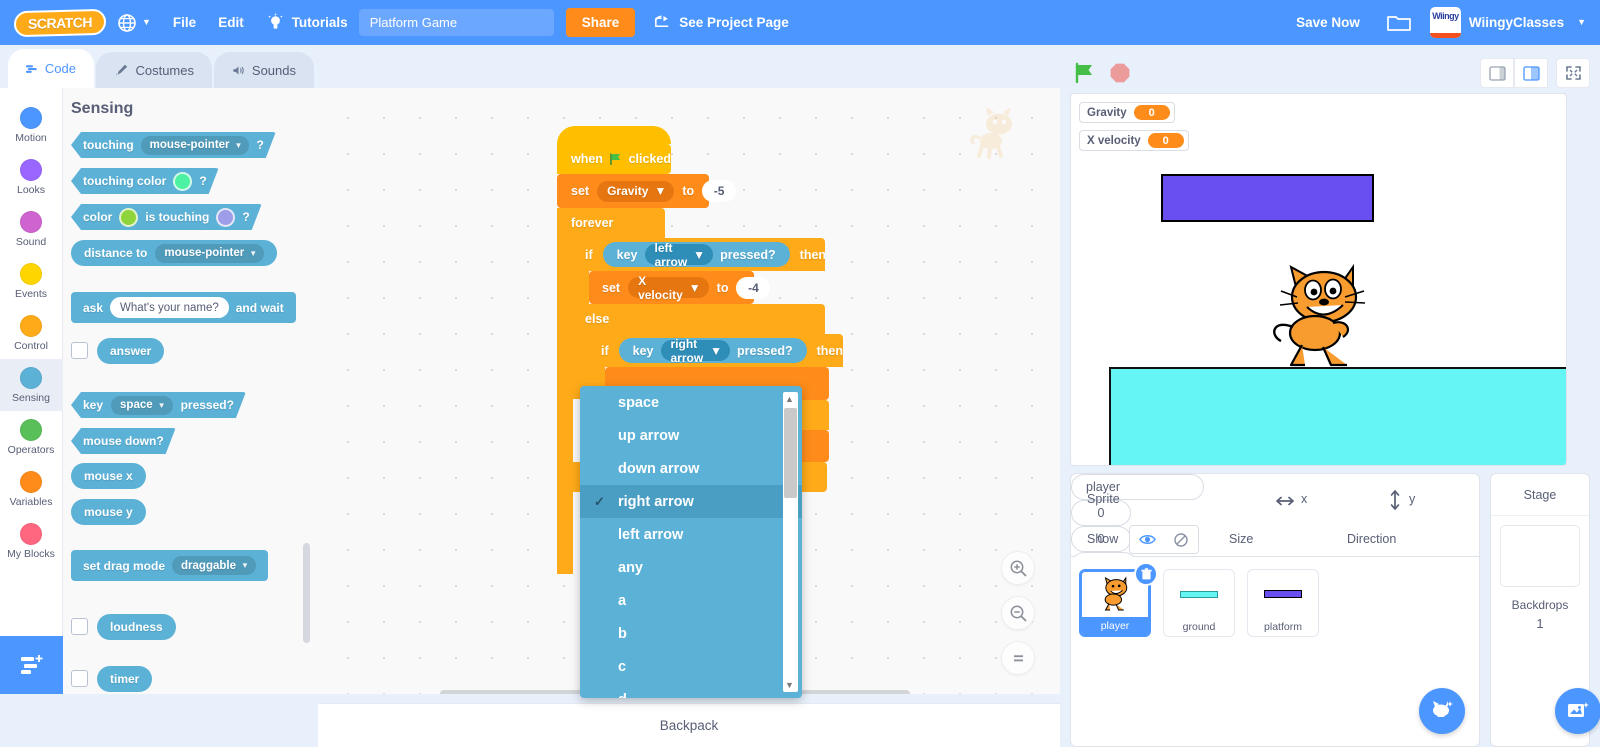  Describe the element at coordinates (600, 22) in the screenshot. I see `share-button: Share` at that location.